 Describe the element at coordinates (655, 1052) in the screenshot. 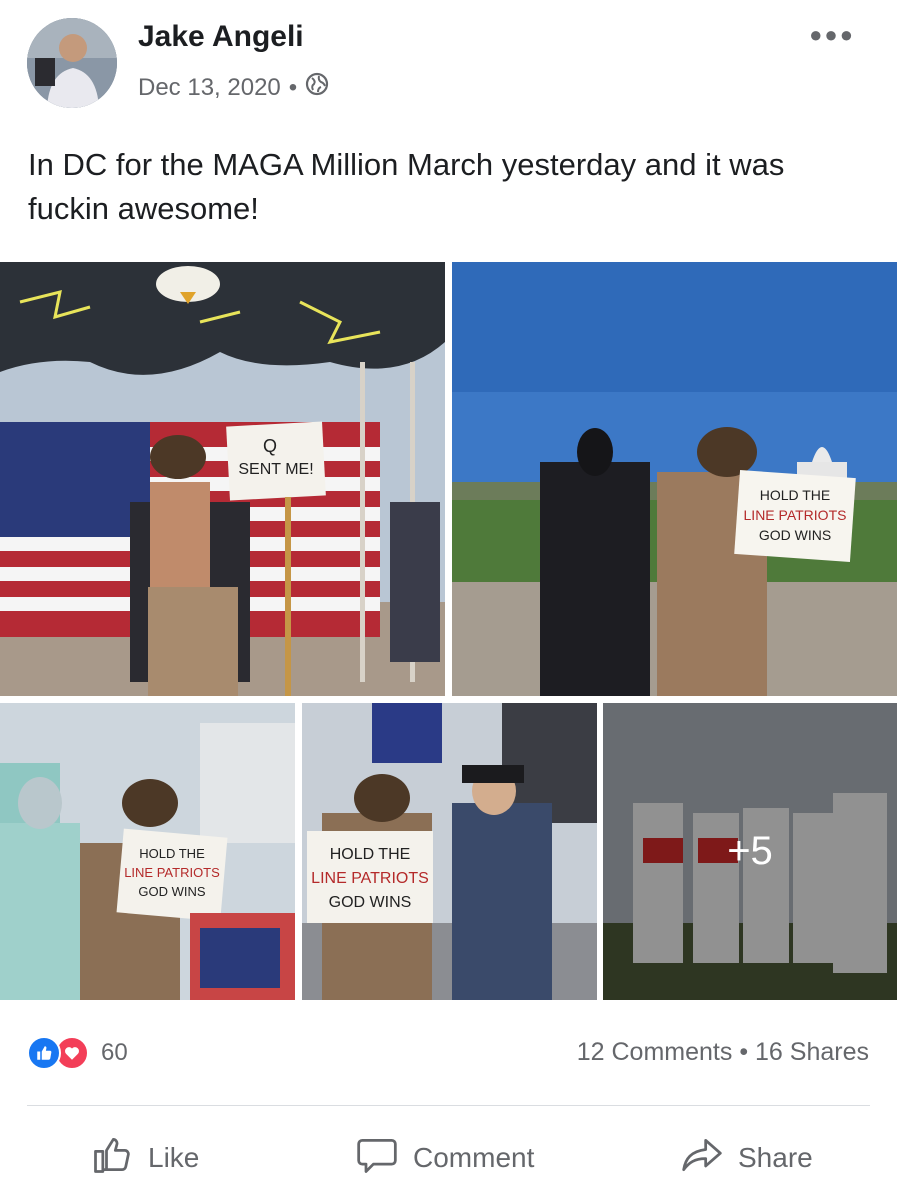

I see `comments-count: 12 Comments` at that location.